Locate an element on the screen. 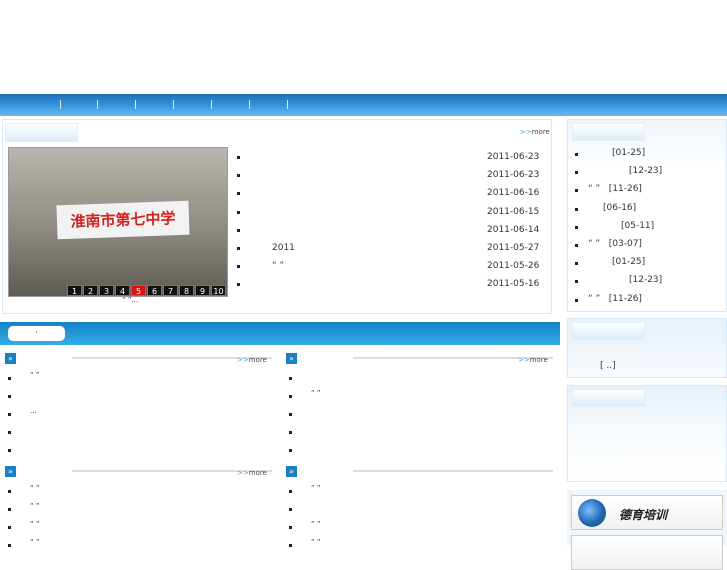 The width and height of the screenshot is (727, 570). news-tab is located at coordinates (41, 132).